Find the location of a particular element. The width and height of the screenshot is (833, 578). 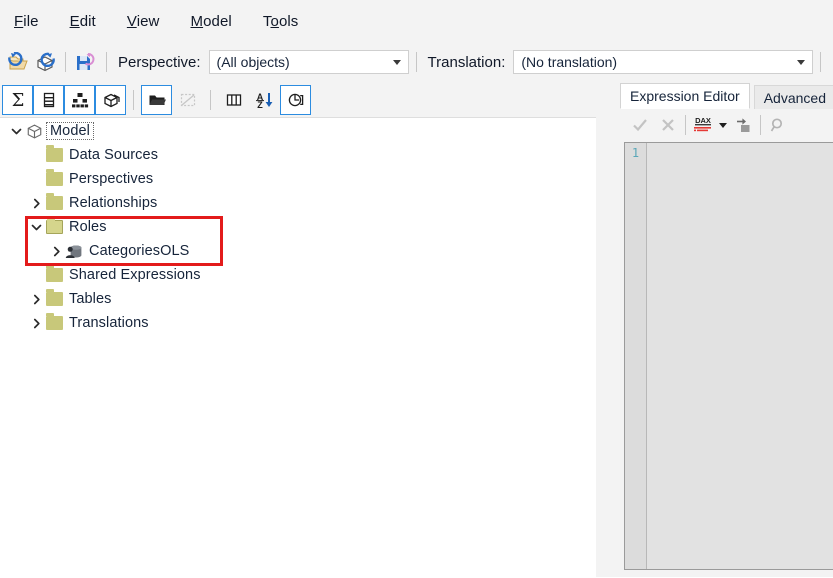

tree-node-shared-expressions-label: Shared Expressions is located at coordinates (135, 275).